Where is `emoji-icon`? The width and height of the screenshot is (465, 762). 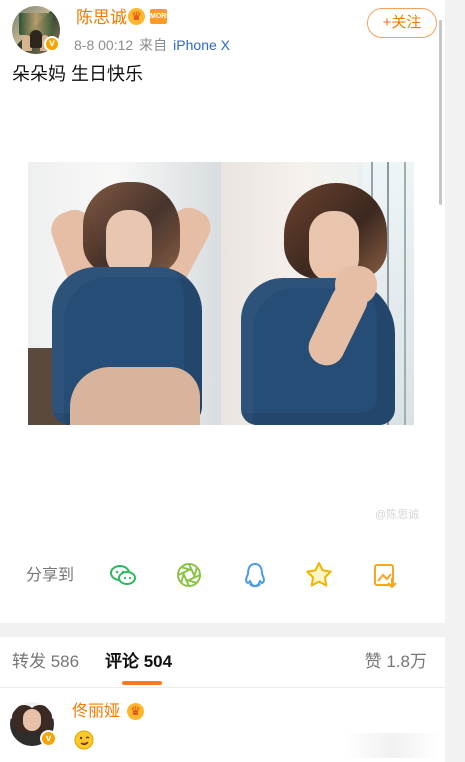 emoji-icon is located at coordinates (84, 740).